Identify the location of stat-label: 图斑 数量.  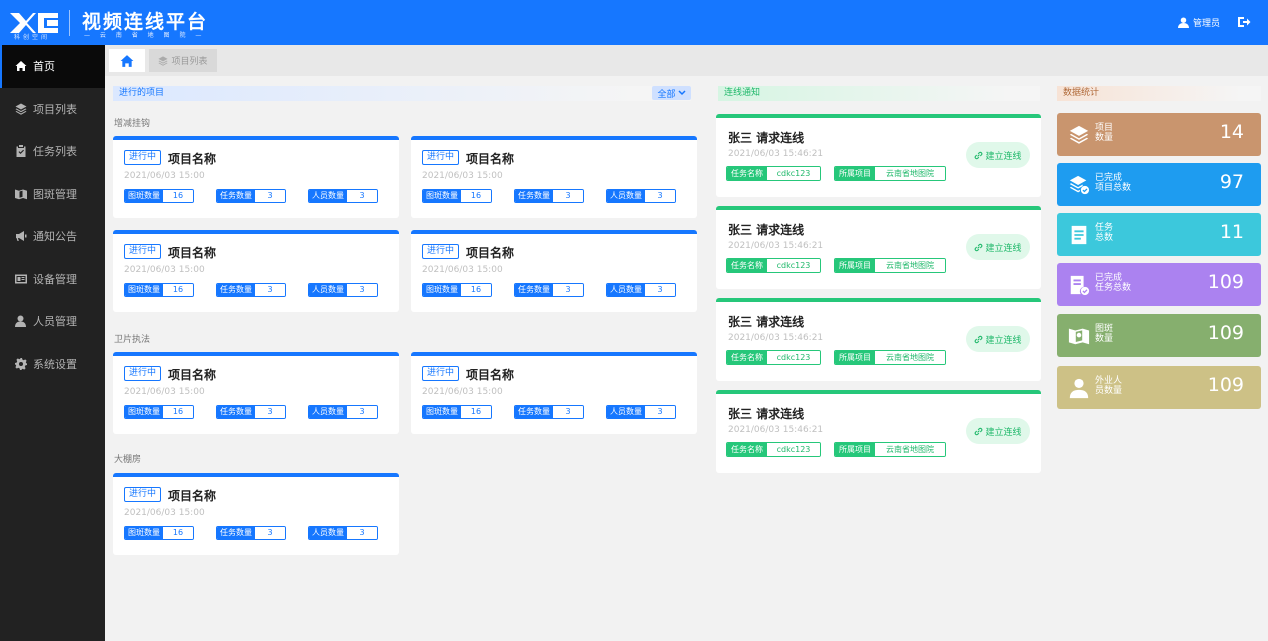
(1104, 334).